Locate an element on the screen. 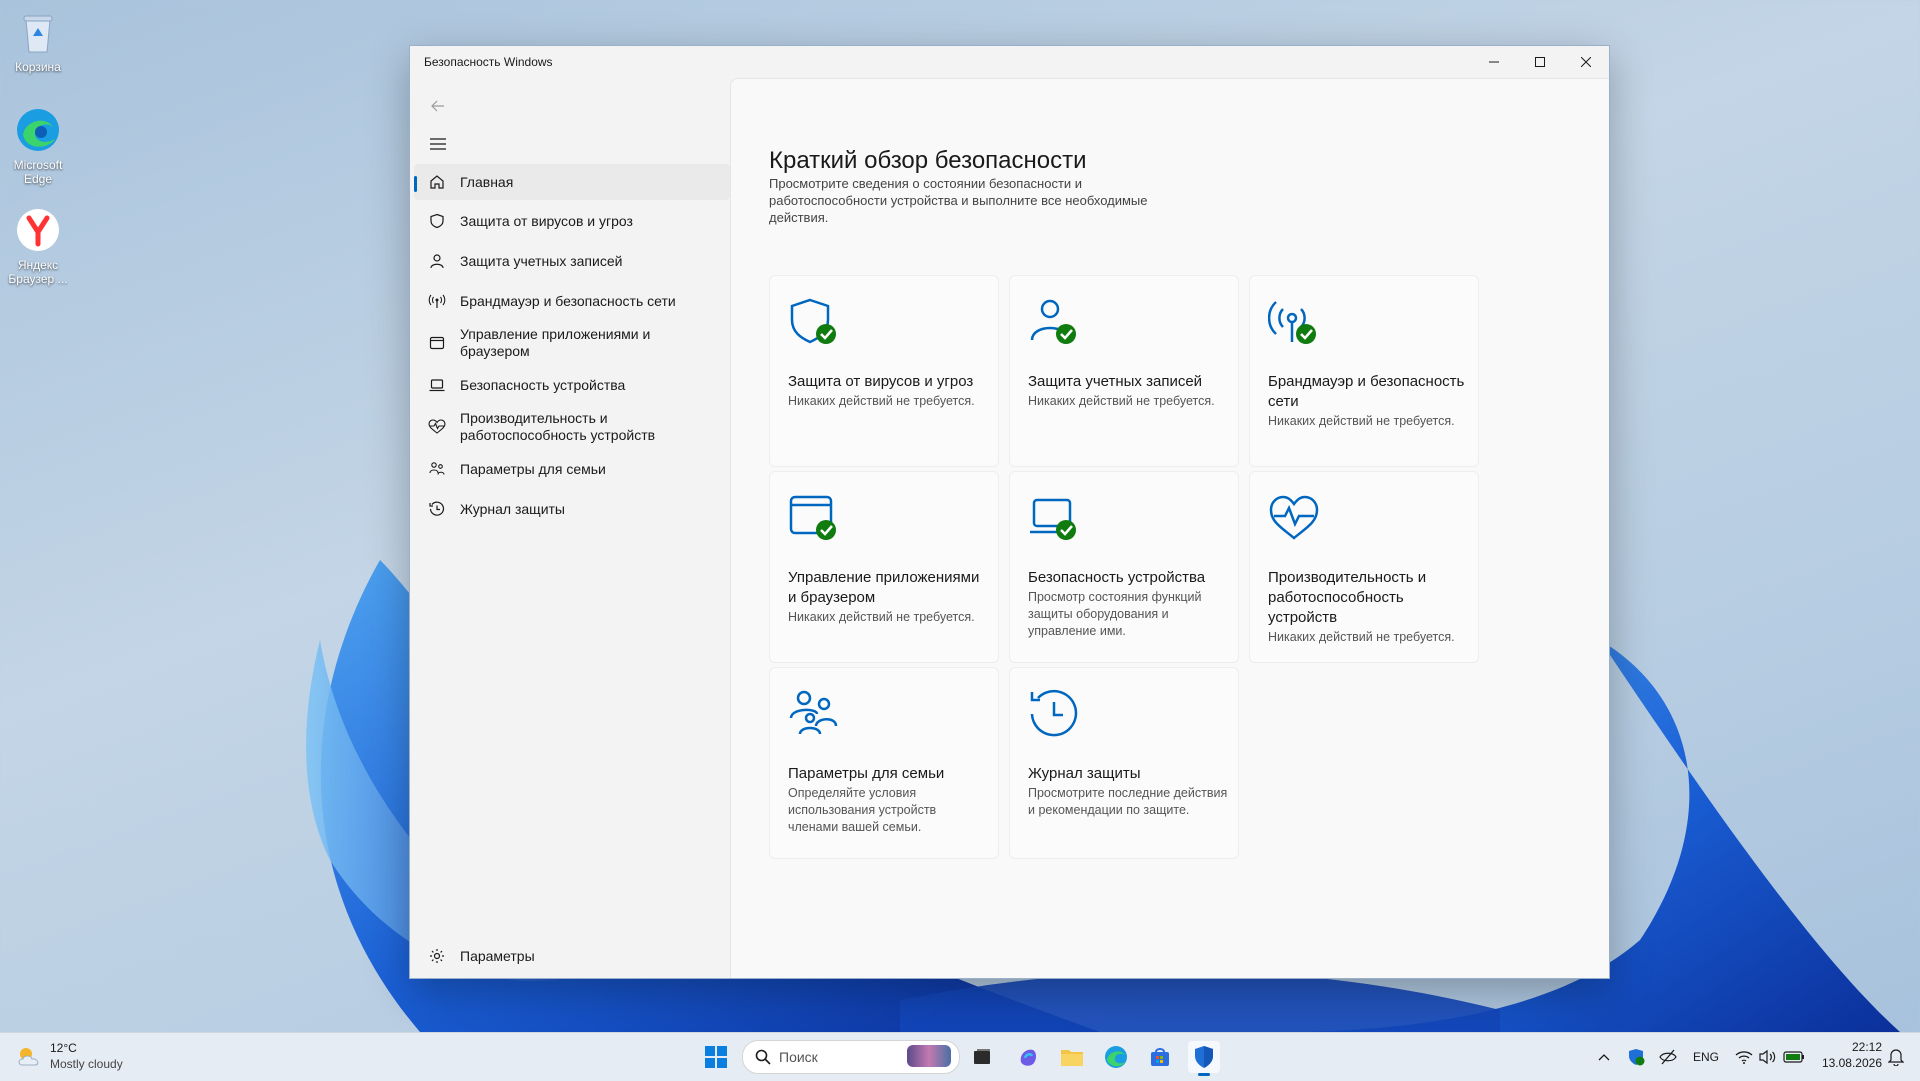  wifi-icon is located at coordinates (1744, 1057).